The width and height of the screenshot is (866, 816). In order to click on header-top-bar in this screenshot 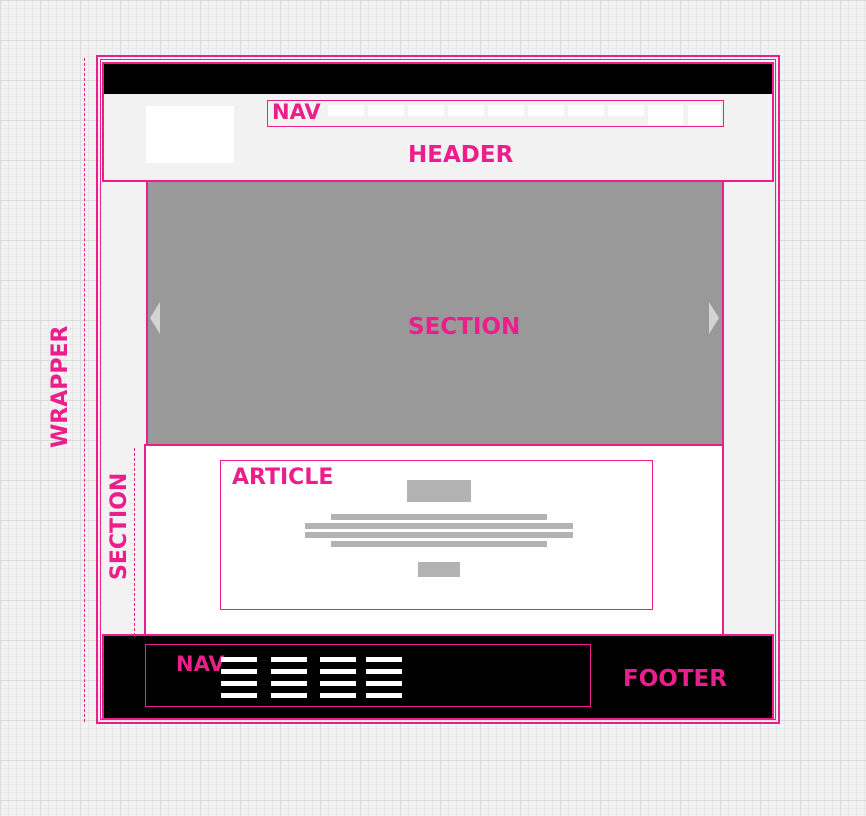, I will do `click(438, 79)`.